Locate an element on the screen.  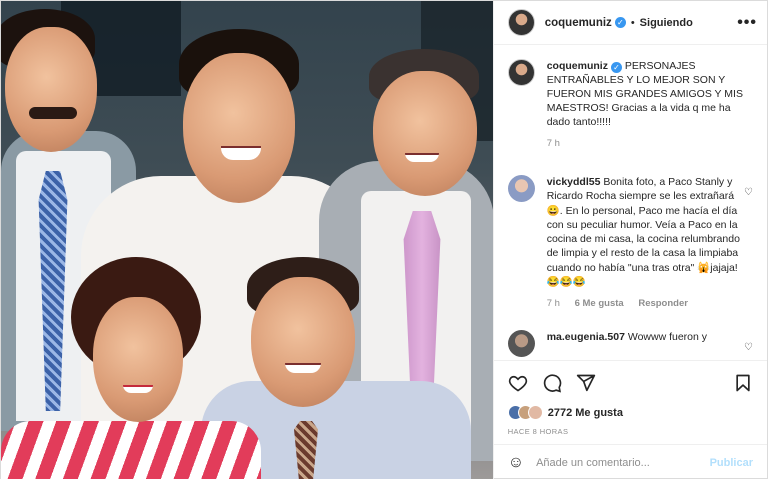
post-time-ago: HACE 8 HORAS is located at coordinates (538, 431).